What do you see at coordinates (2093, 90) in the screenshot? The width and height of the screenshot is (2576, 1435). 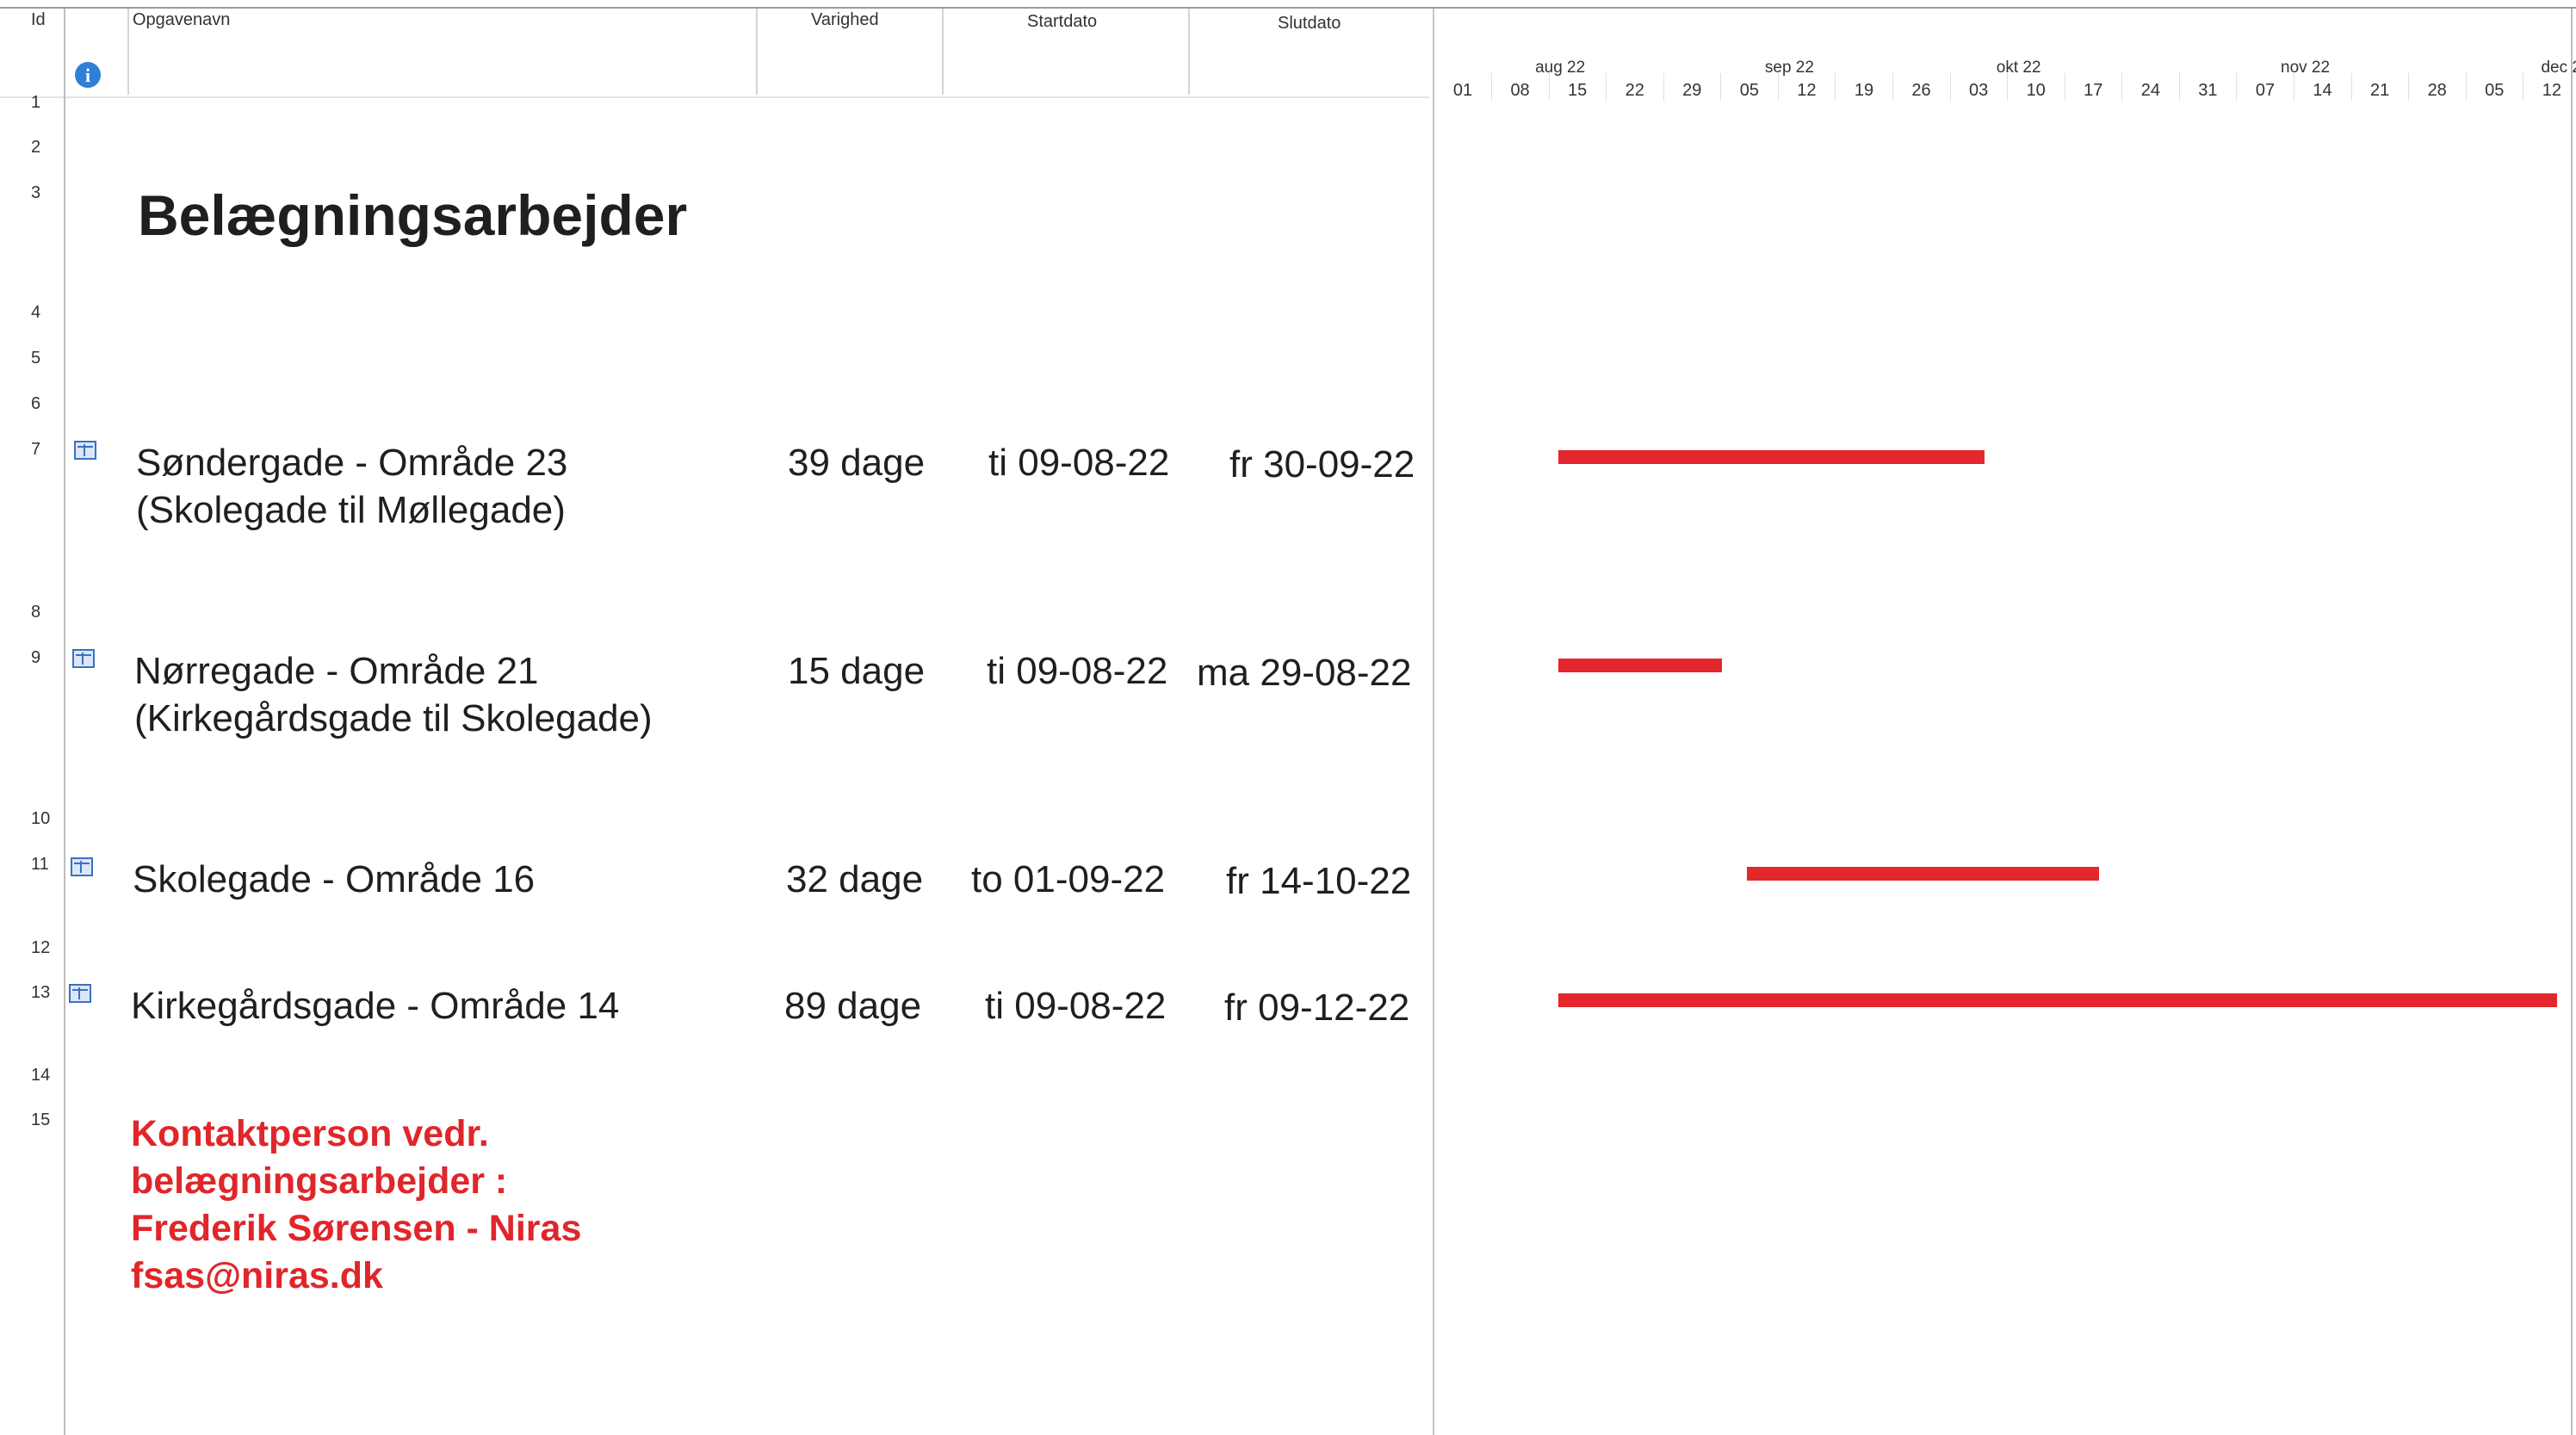 I see `timeline-week-label: 17` at bounding box center [2093, 90].